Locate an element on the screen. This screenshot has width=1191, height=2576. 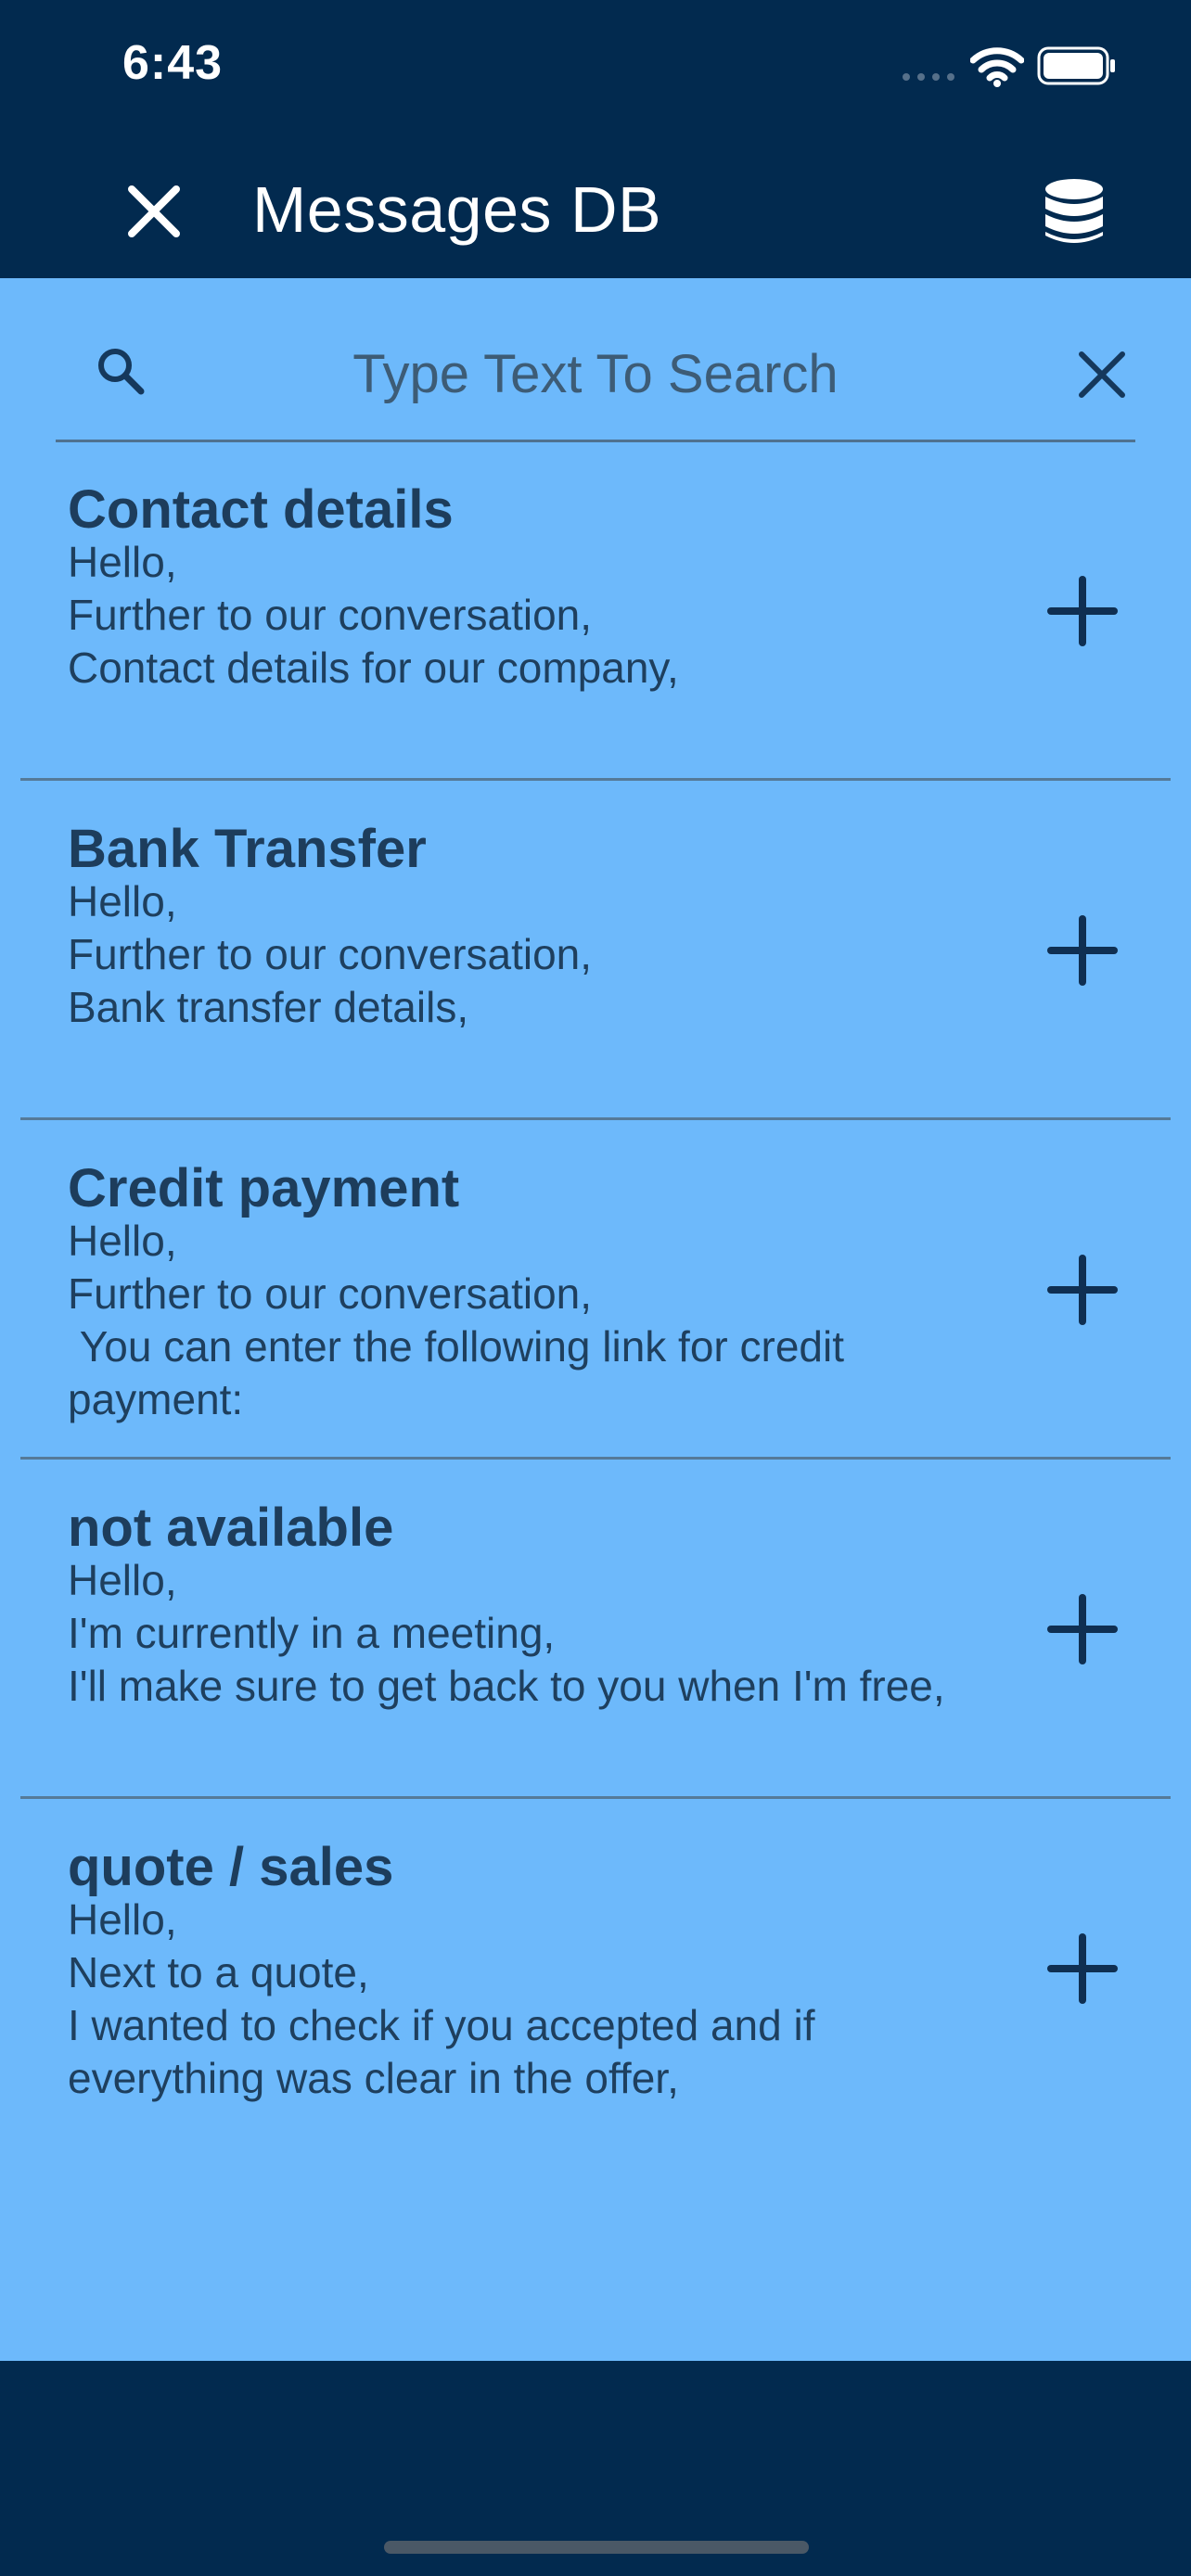
cellular-signal-icon is located at coordinates (929, 77).